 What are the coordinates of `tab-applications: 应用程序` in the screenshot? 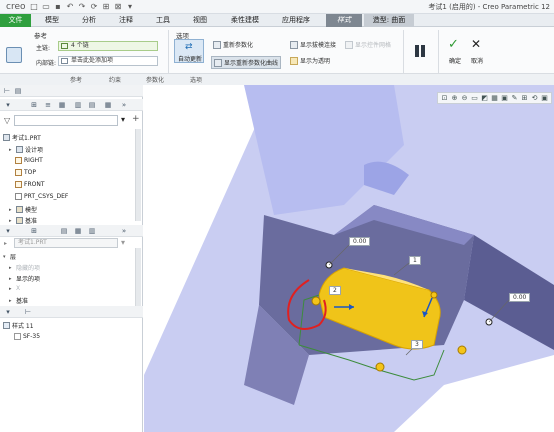 It's located at (296, 20).